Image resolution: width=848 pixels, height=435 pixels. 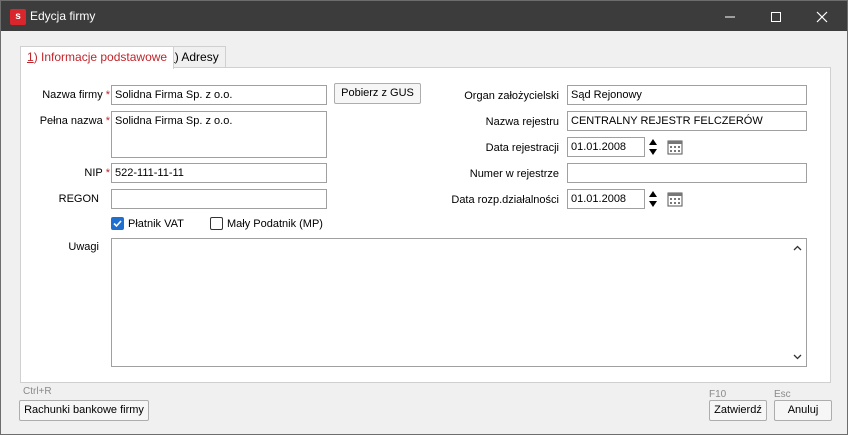 I want to click on pobierz-z-gus-button: Pobierz z GUS, so click(x=377, y=93).